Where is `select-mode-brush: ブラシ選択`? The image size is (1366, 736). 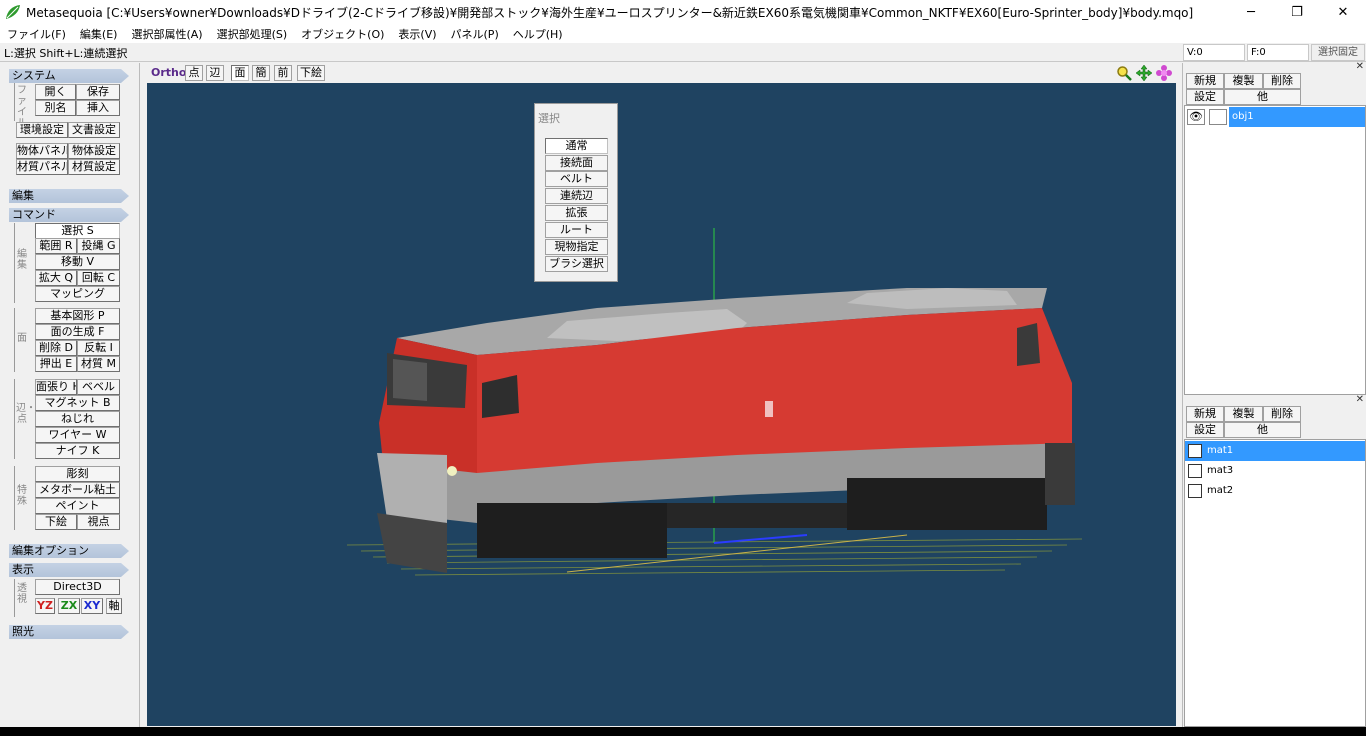 select-mode-brush: ブラシ選択 is located at coordinates (576, 264).